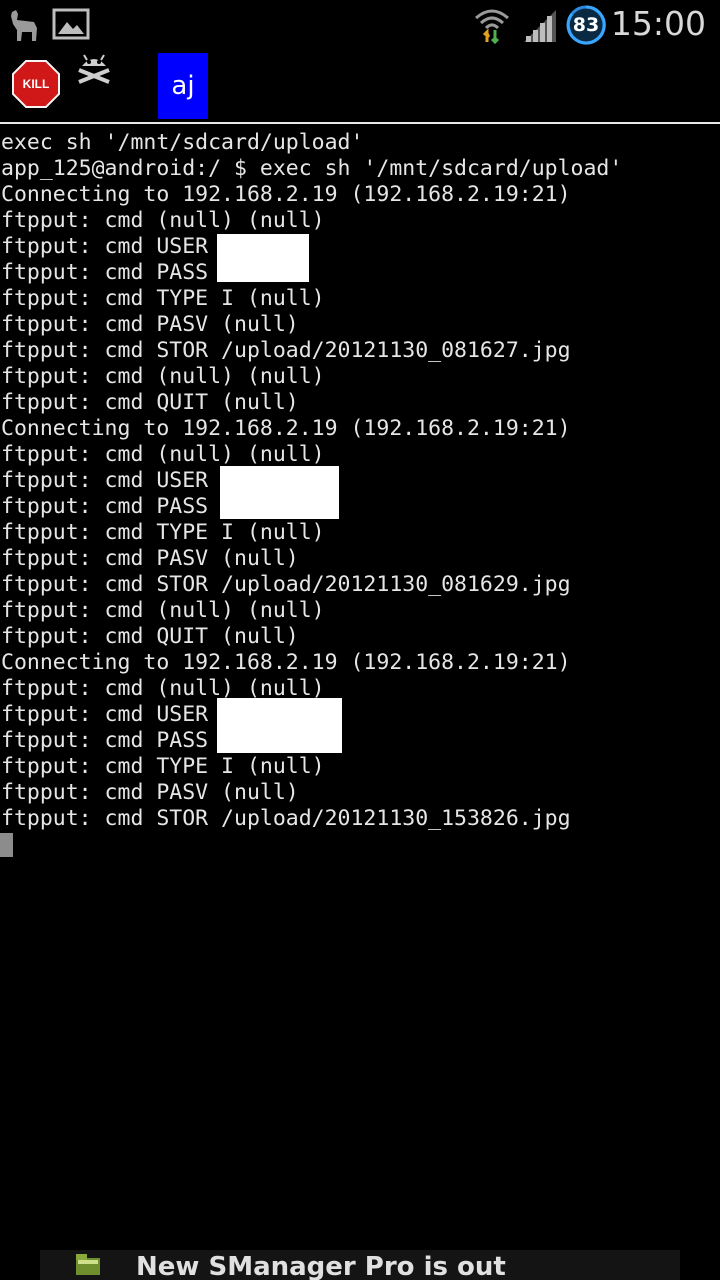  I want to click on android-skull-button, so click(94, 69).